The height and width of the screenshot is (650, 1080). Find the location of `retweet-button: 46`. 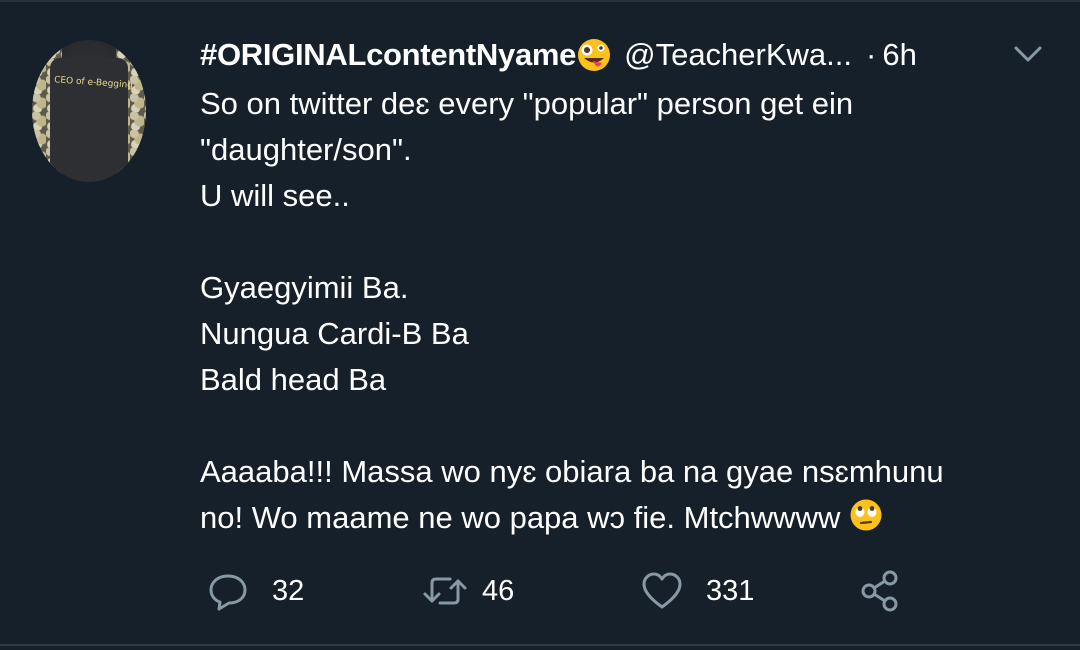

retweet-button: 46 is located at coordinates (468, 591).